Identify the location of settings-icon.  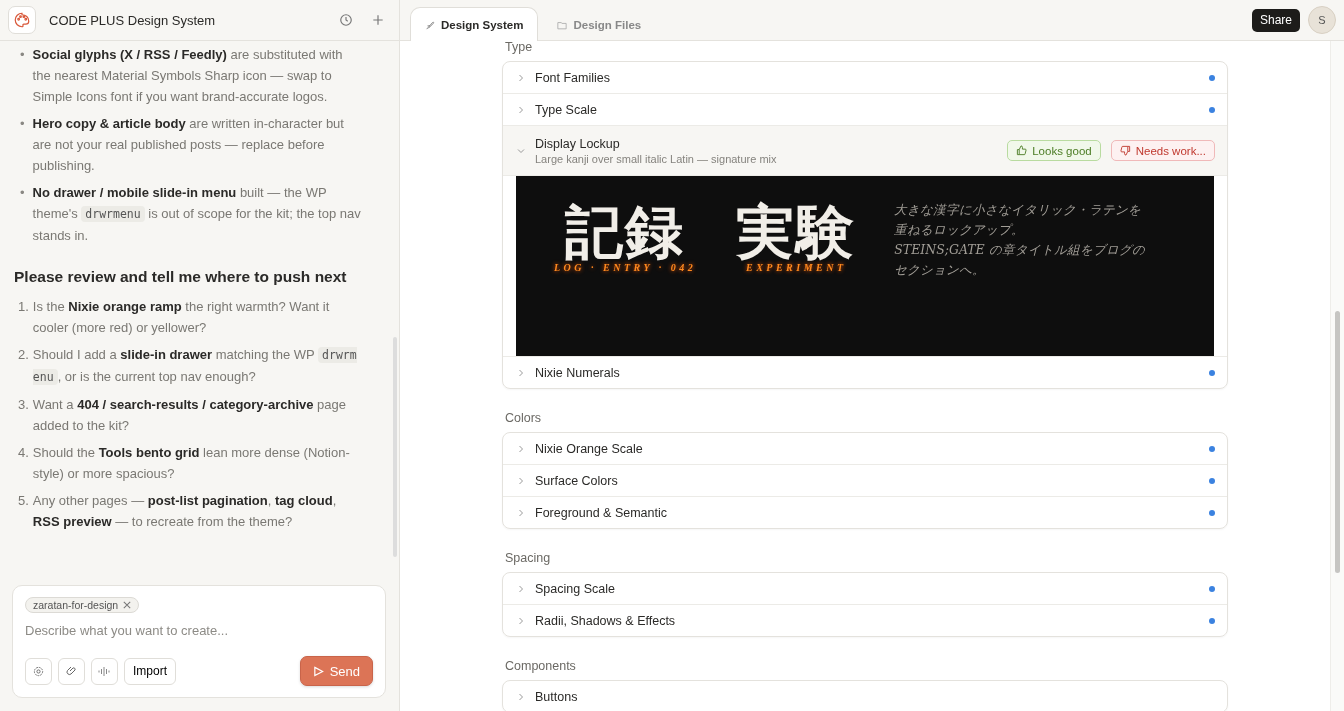
(38, 671).